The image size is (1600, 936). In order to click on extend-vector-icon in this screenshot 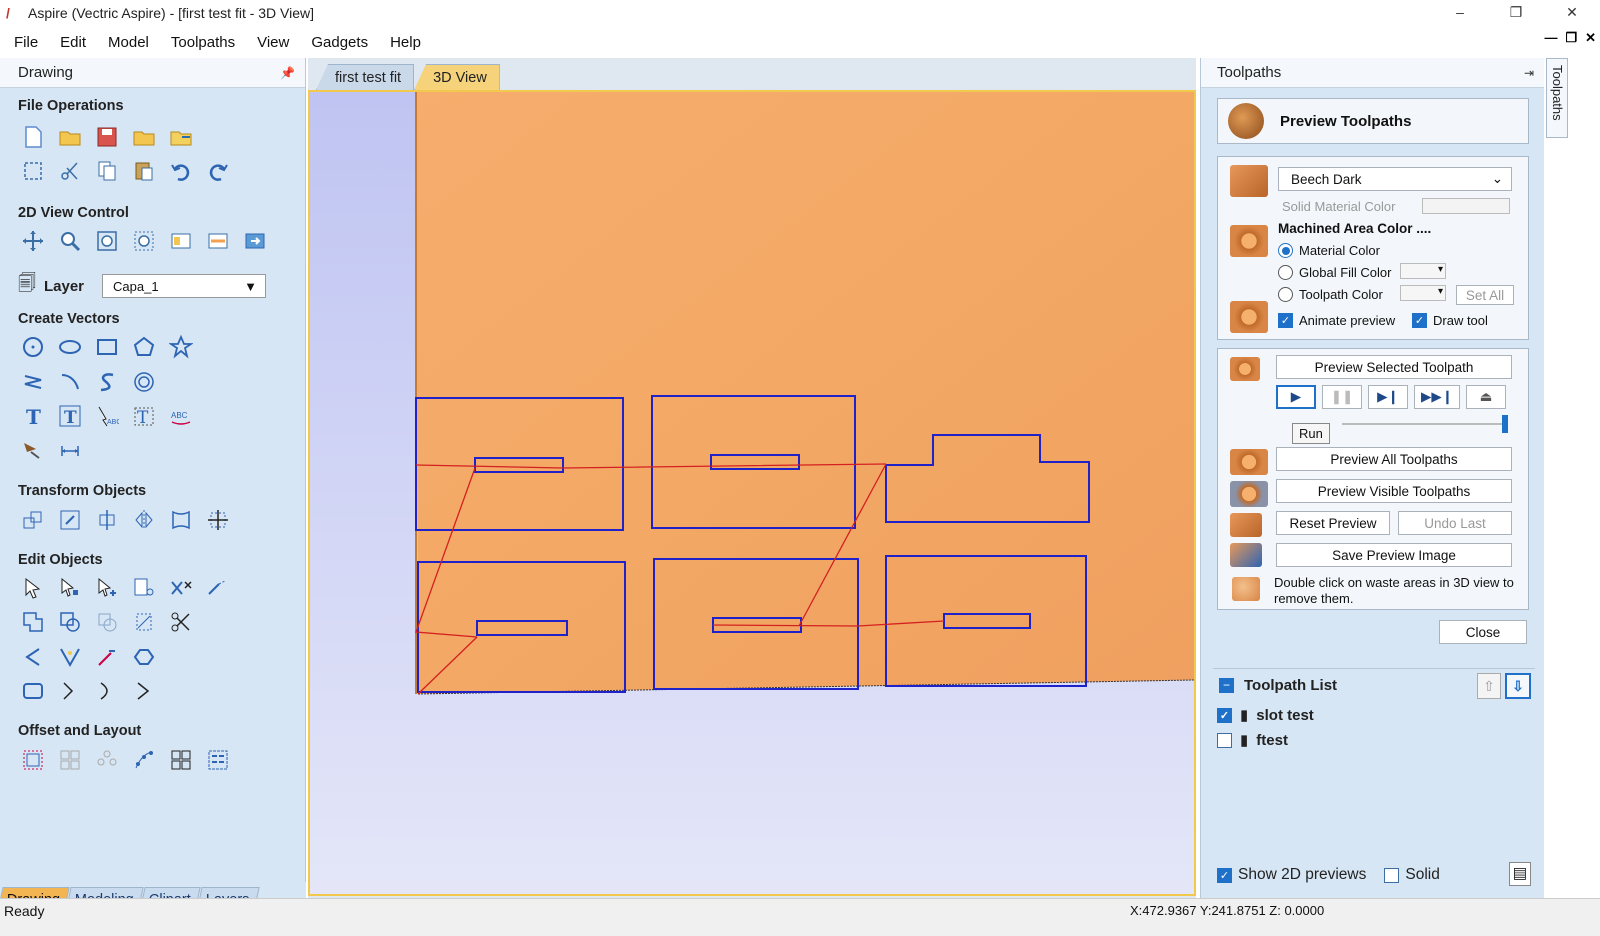, I will do `click(217, 588)`.